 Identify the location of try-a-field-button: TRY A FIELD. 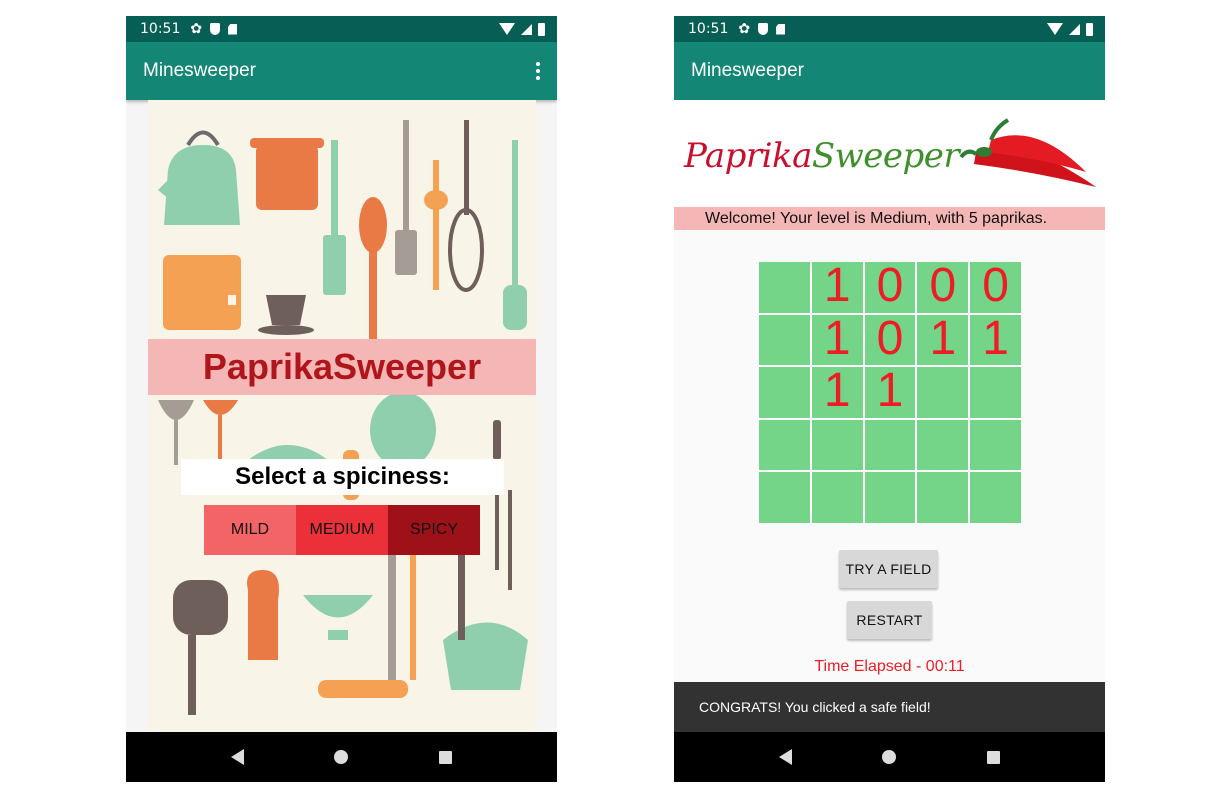
(888, 569).